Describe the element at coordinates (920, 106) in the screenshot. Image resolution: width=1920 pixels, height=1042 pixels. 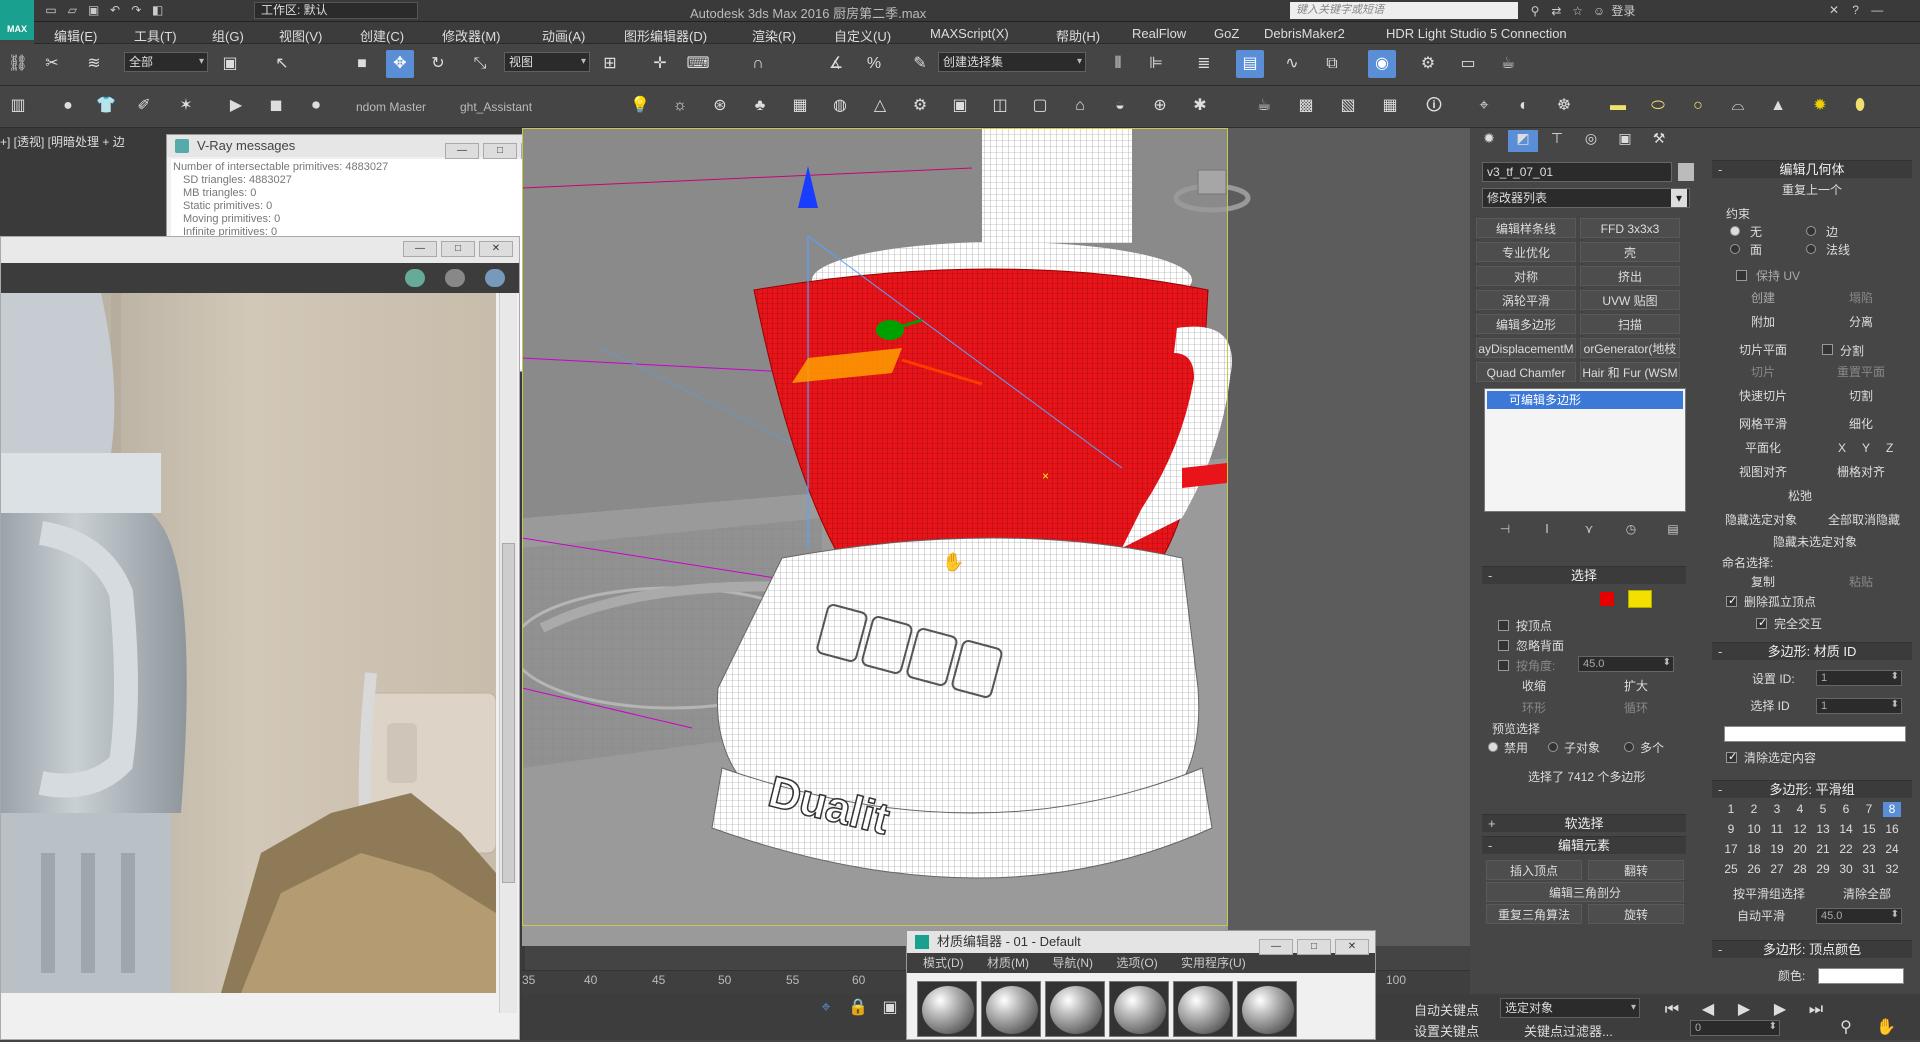
I see `vray-mesh-icon: ⚙` at that location.